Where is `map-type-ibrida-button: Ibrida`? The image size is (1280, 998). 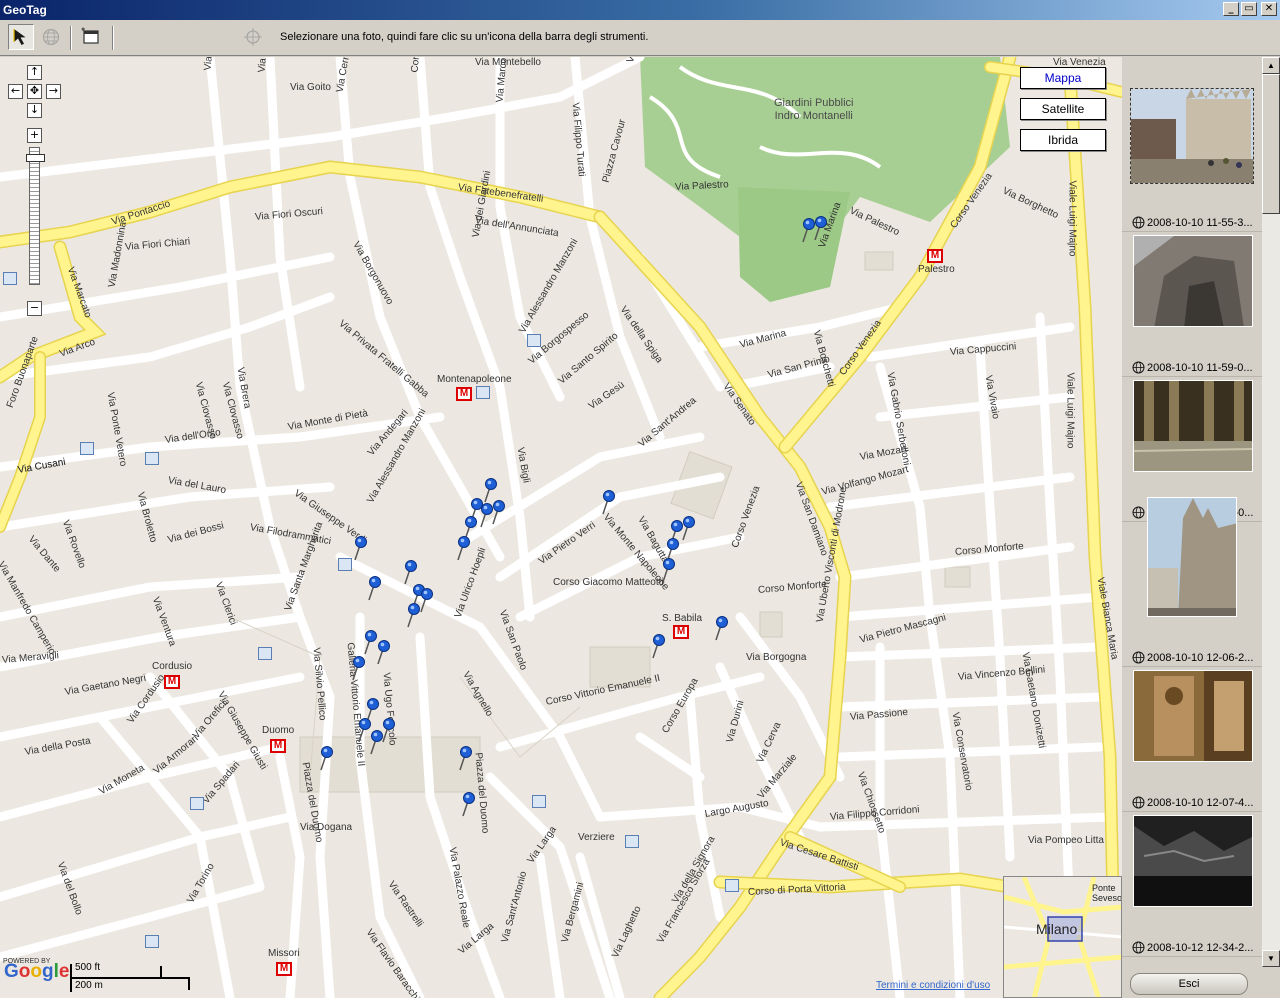
map-type-ibrida-button: Ibrida is located at coordinates (1063, 140).